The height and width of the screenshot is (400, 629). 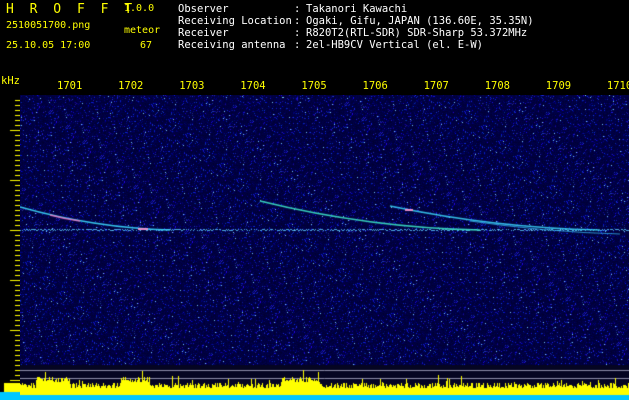 What do you see at coordinates (192, 86) in the screenshot?
I see `x-tick-label: 1703` at bounding box center [192, 86].